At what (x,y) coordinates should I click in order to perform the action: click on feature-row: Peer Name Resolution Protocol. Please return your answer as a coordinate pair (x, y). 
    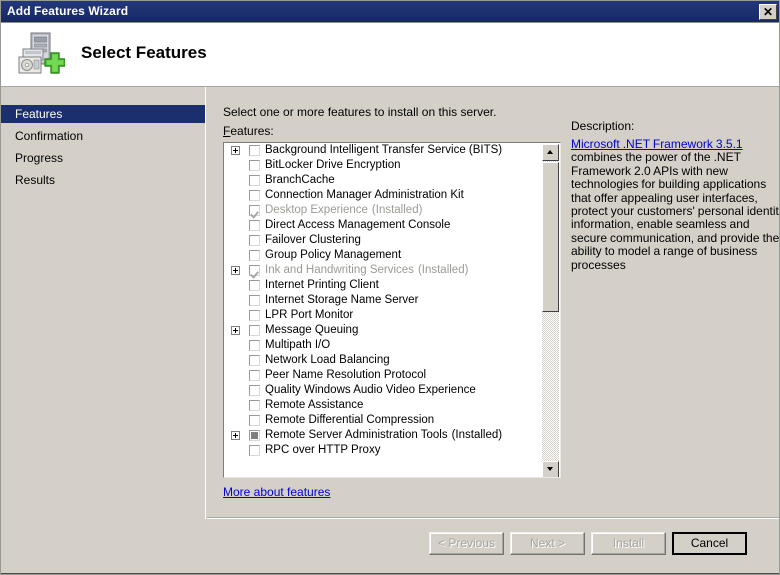
    Looking at the image, I should click on (383, 375).